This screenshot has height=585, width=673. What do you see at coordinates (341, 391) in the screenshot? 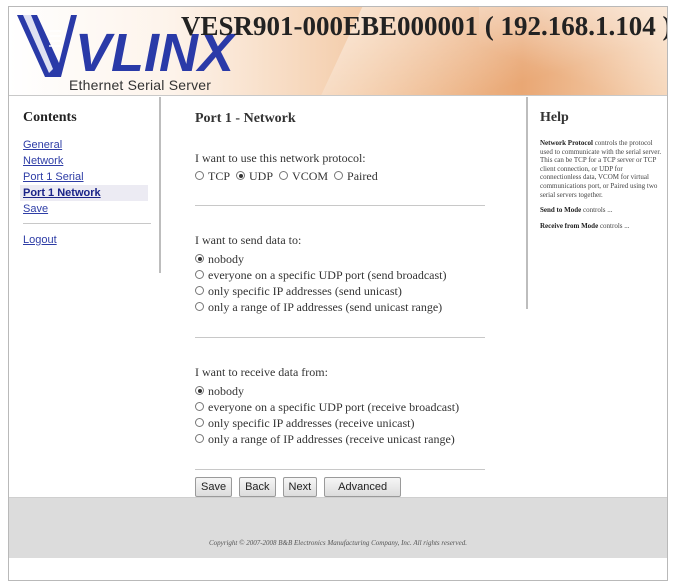
I see `receive-option-nobody: nobody` at bounding box center [341, 391].